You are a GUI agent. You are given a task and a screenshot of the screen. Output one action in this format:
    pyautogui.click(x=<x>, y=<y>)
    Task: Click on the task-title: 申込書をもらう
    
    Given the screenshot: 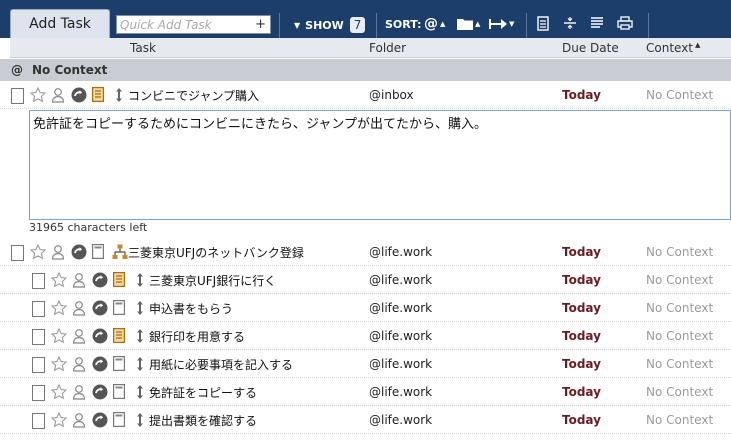 What is the action you would take?
    pyautogui.click(x=191, y=308)
    